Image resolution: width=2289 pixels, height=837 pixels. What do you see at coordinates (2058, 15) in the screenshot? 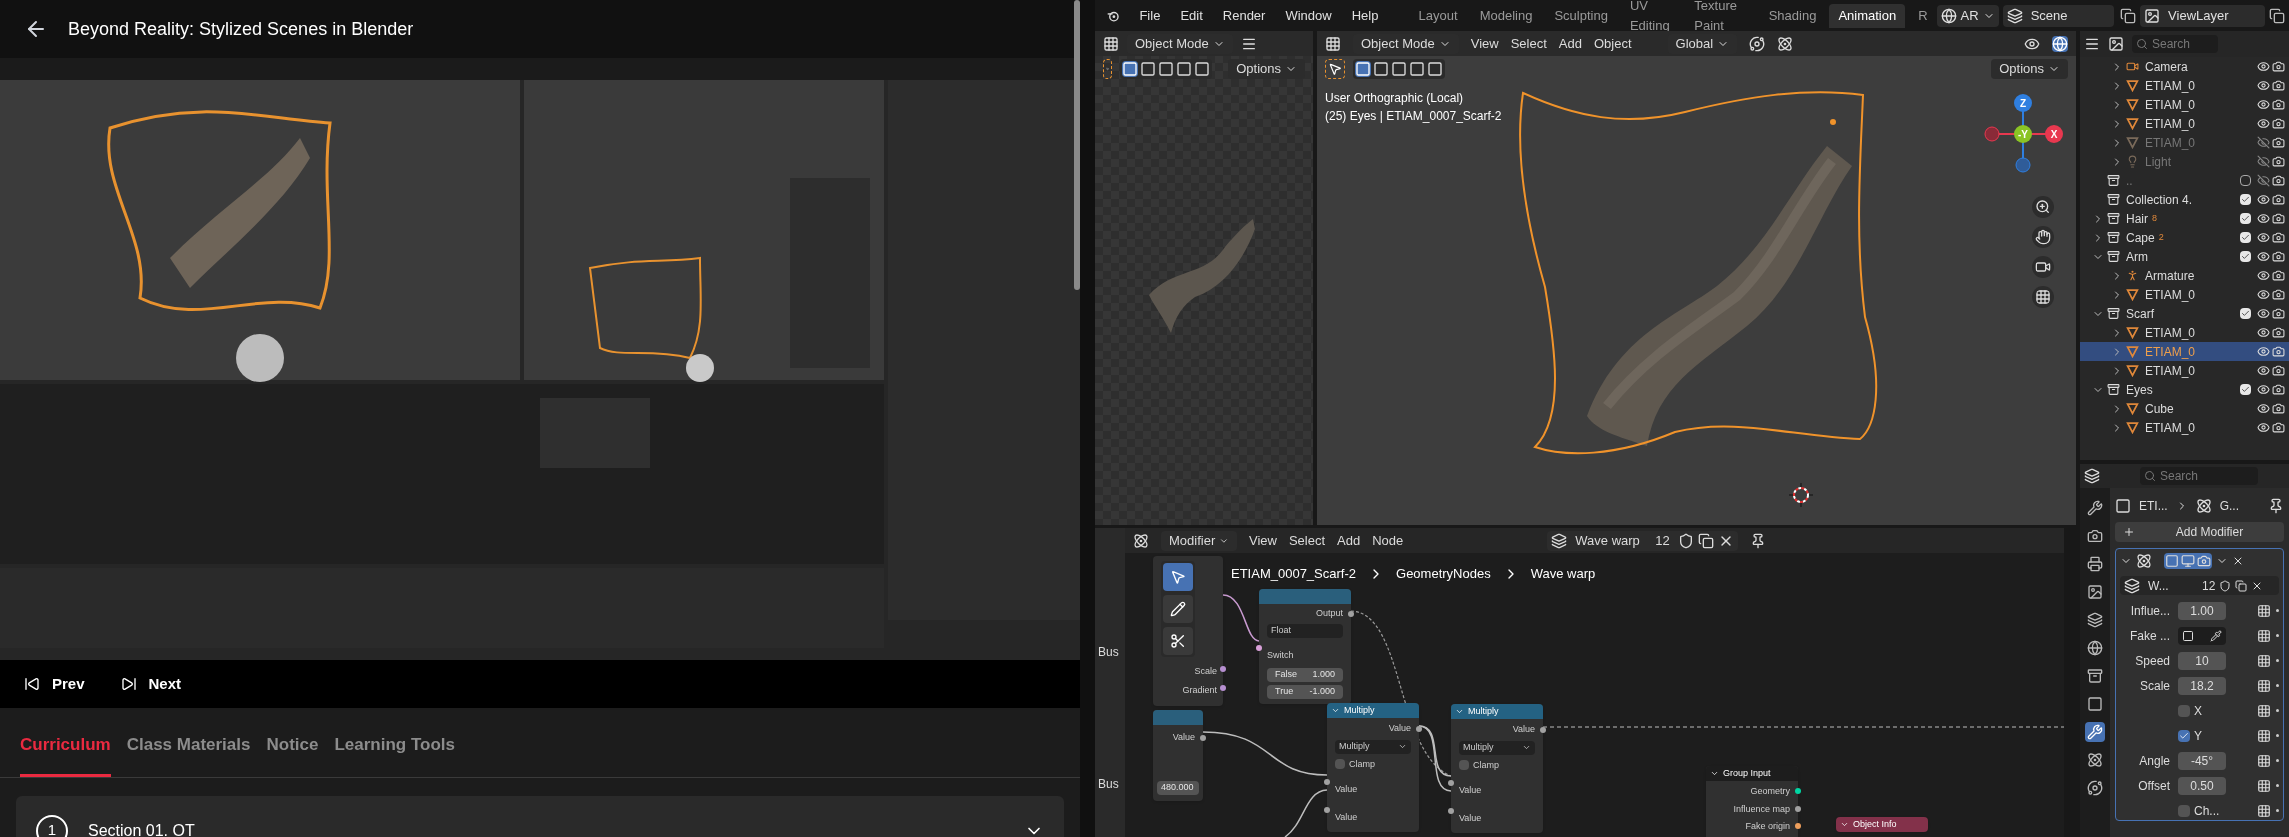
I see `scene-selector: Scene` at bounding box center [2058, 15].